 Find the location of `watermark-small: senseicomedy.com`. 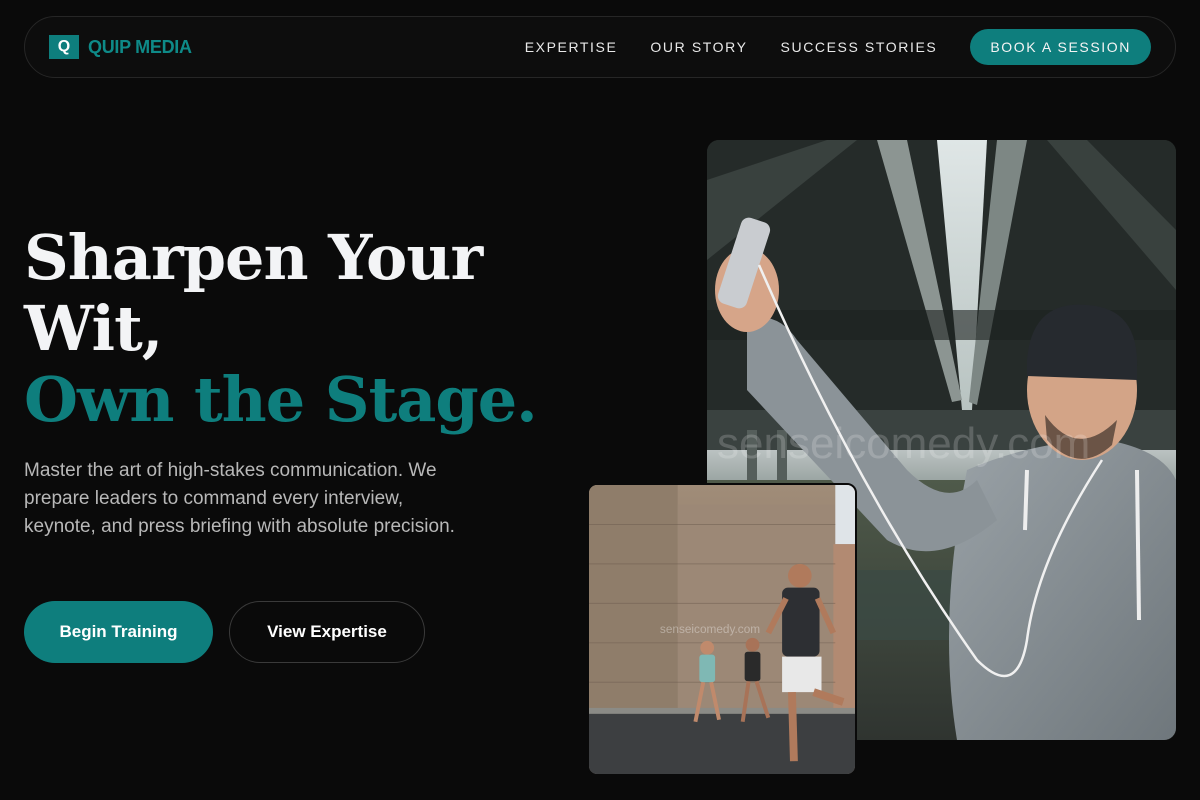

watermark-small: senseicomedy.com is located at coordinates (710, 629).